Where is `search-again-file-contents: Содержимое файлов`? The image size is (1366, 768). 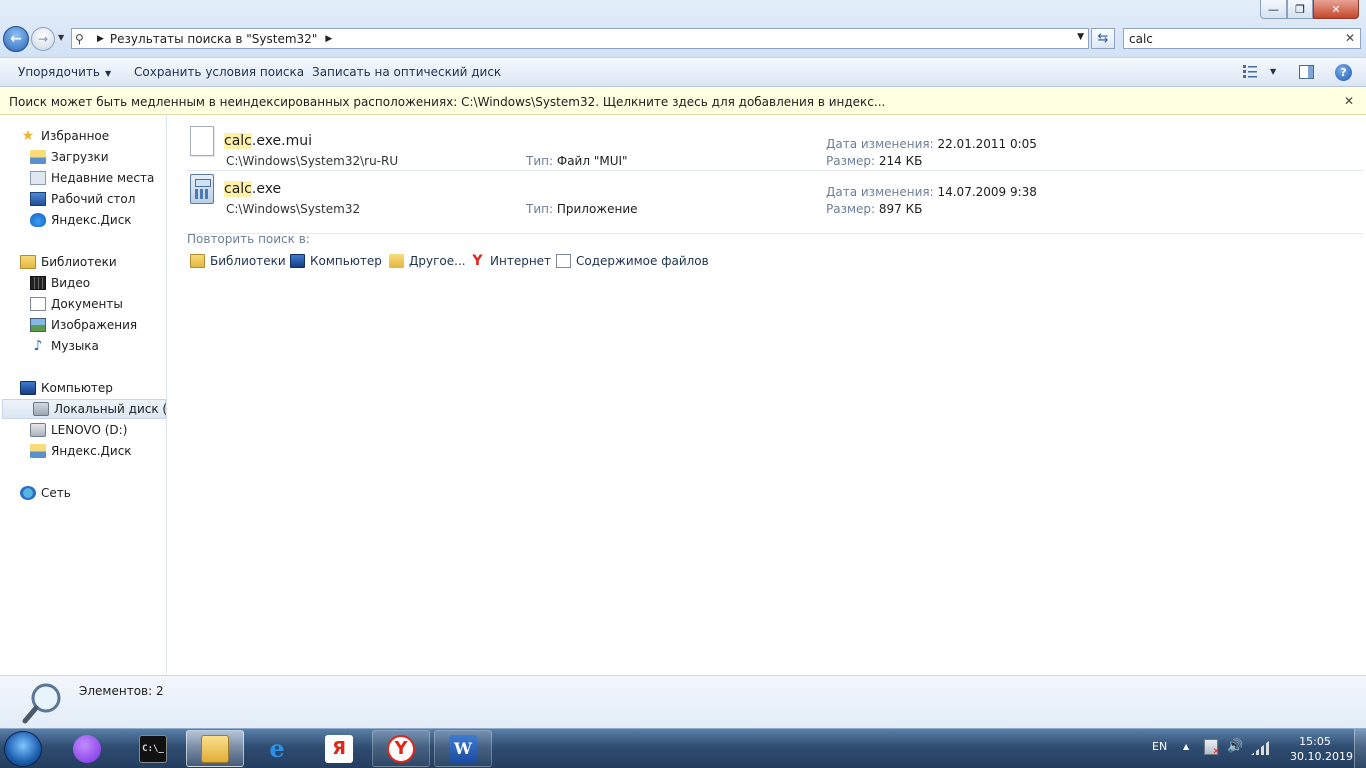 search-again-file-contents: Содержимое файлов is located at coordinates (632, 261).